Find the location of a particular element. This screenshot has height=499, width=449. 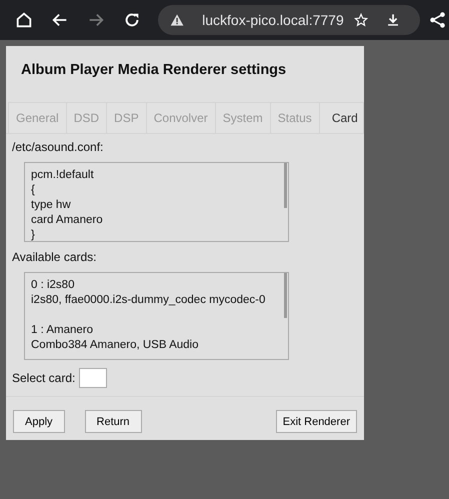

back-arrow-icon is located at coordinates (60, 20).